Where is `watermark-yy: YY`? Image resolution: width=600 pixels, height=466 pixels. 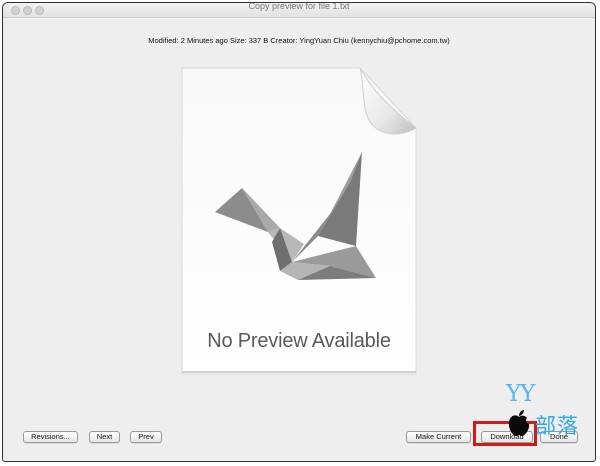
watermark-yy: YY is located at coordinates (520, 394).